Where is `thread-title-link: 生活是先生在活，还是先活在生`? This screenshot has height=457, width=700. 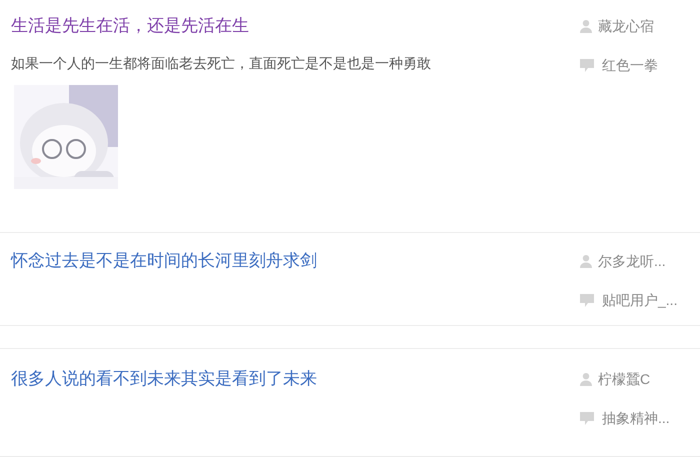
thread-title-link: 生活是先生在活，还是先活在生 is located at coordinates (130, 25).